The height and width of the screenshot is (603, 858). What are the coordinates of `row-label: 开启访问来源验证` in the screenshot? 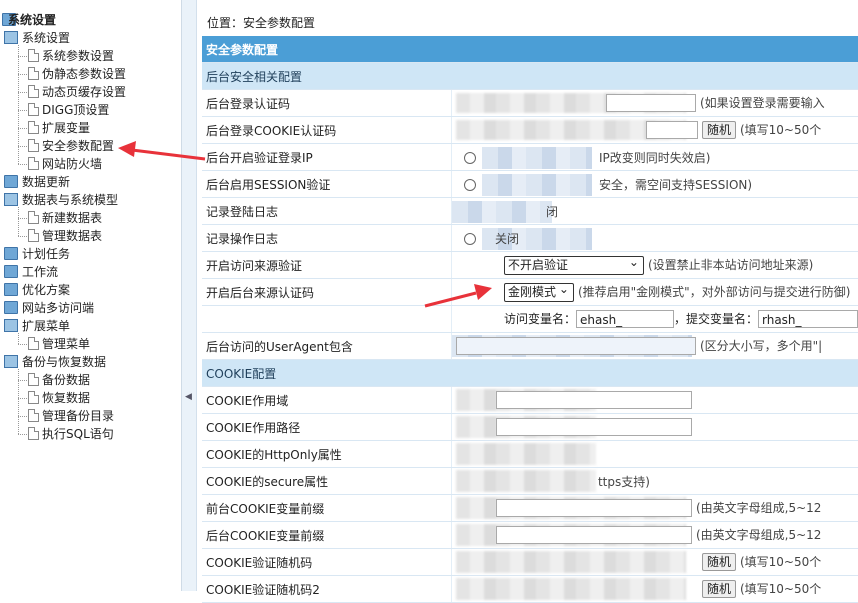 It's located at (327, 265).